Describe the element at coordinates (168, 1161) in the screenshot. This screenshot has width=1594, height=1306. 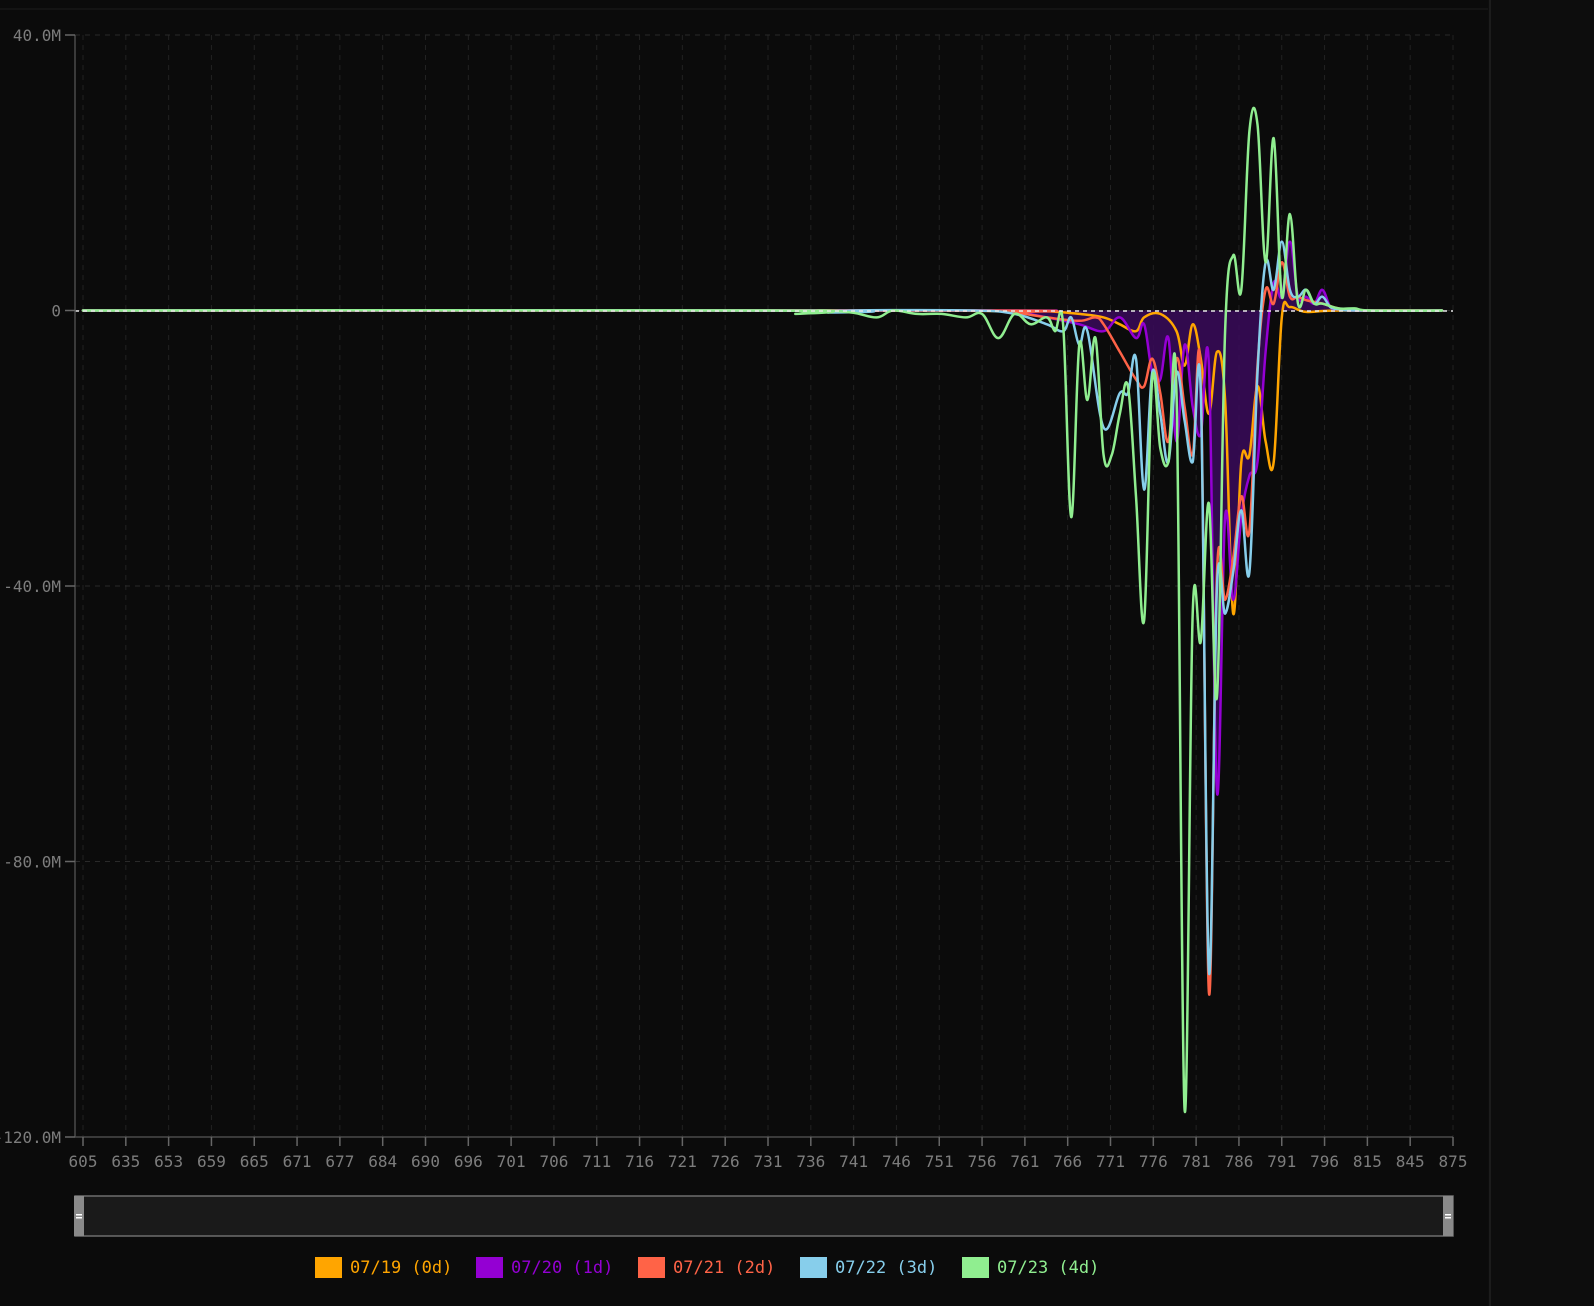
I see `x-tick-label: 653` at that location.